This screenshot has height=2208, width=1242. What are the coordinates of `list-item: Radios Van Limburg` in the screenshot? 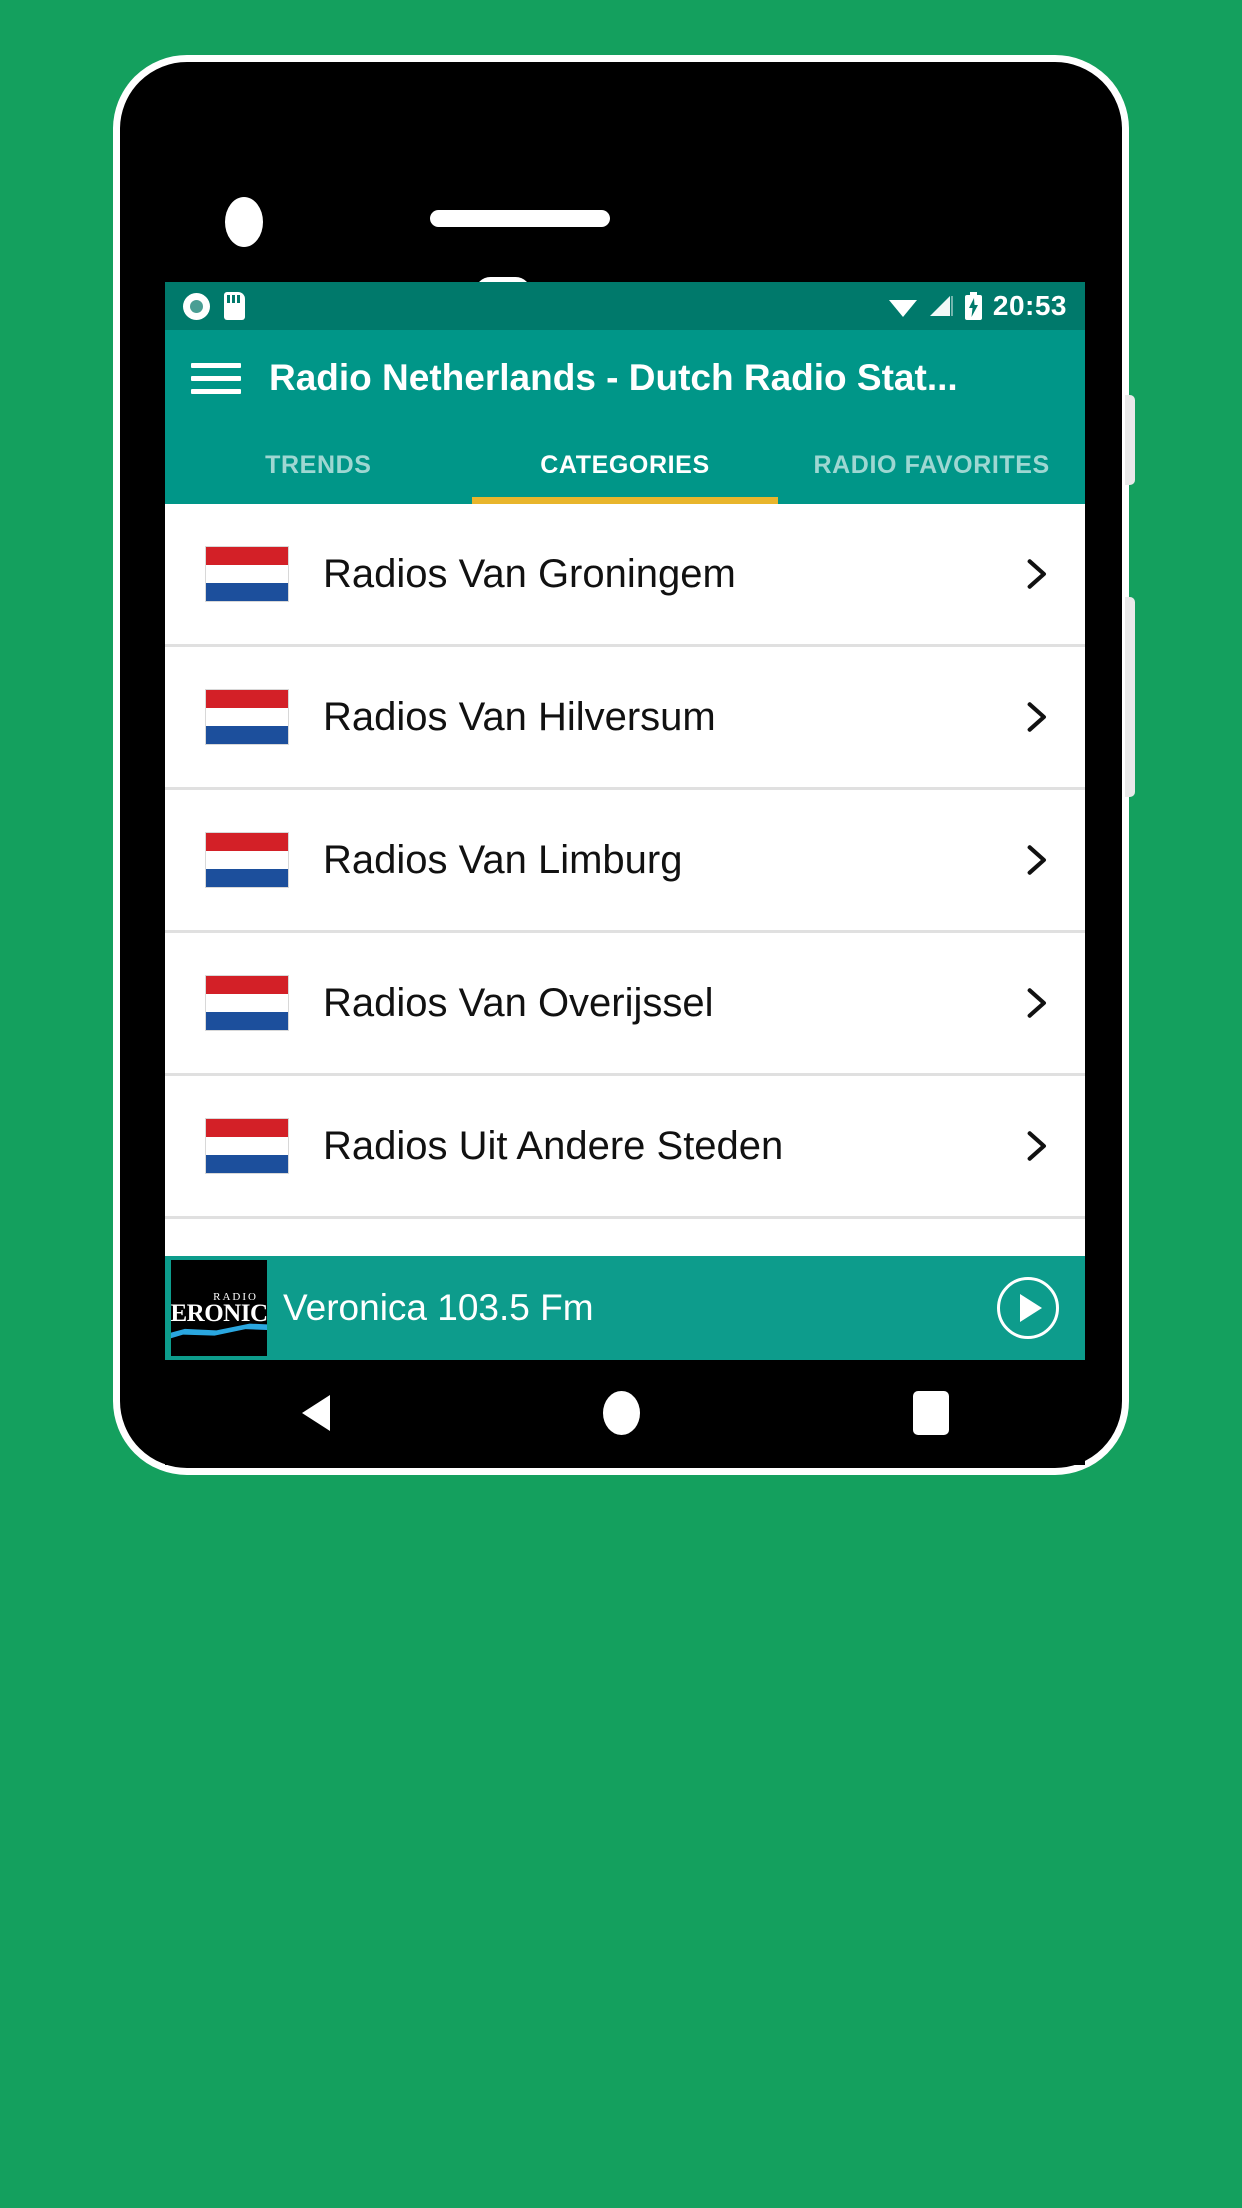 It's located at (625, 860).